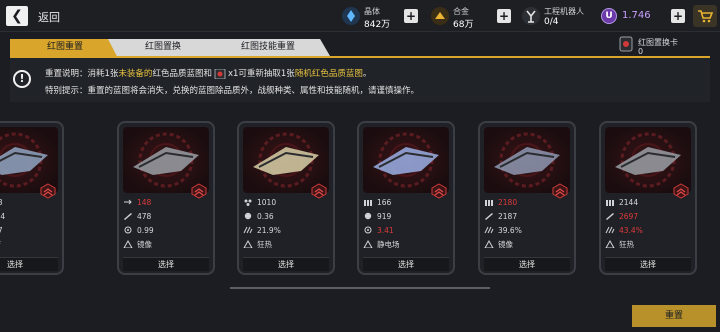 The image size is (720, 332). I want to click on stat-value: 1054, so click(3, 216).